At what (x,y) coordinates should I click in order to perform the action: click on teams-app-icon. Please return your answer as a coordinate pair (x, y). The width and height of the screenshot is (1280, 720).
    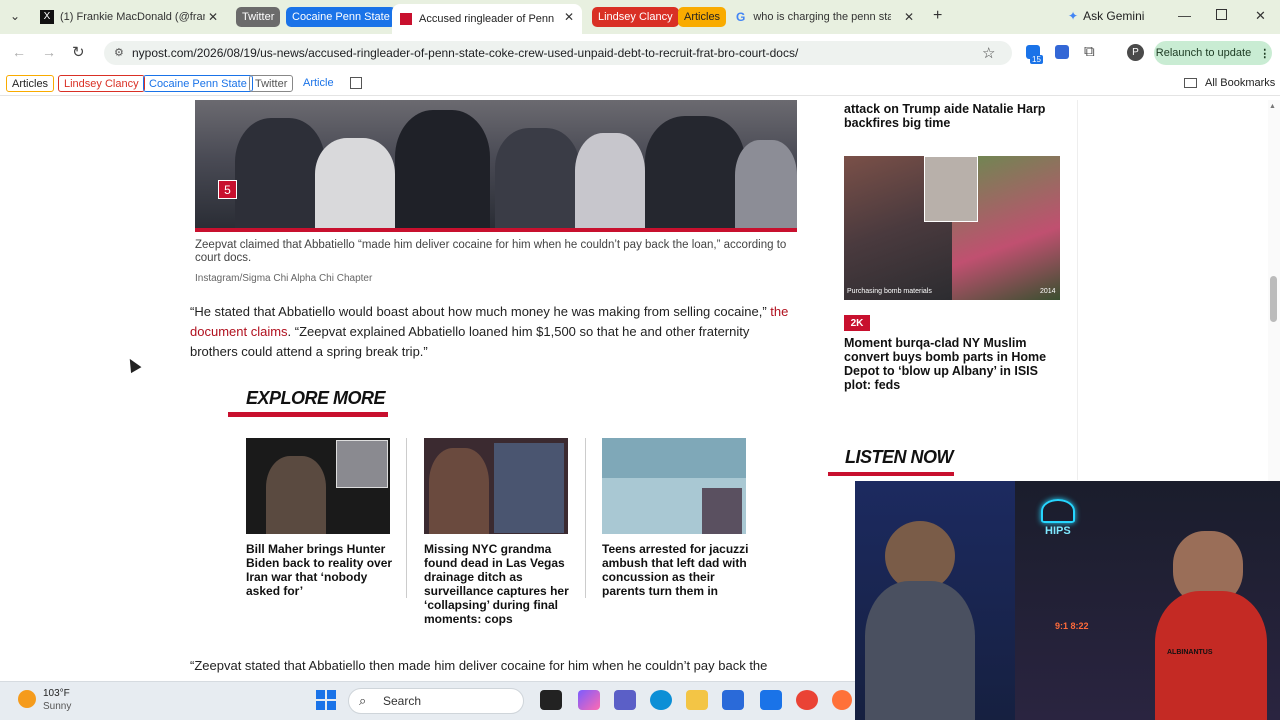
    Looking at the image, I should click on (625, 700).